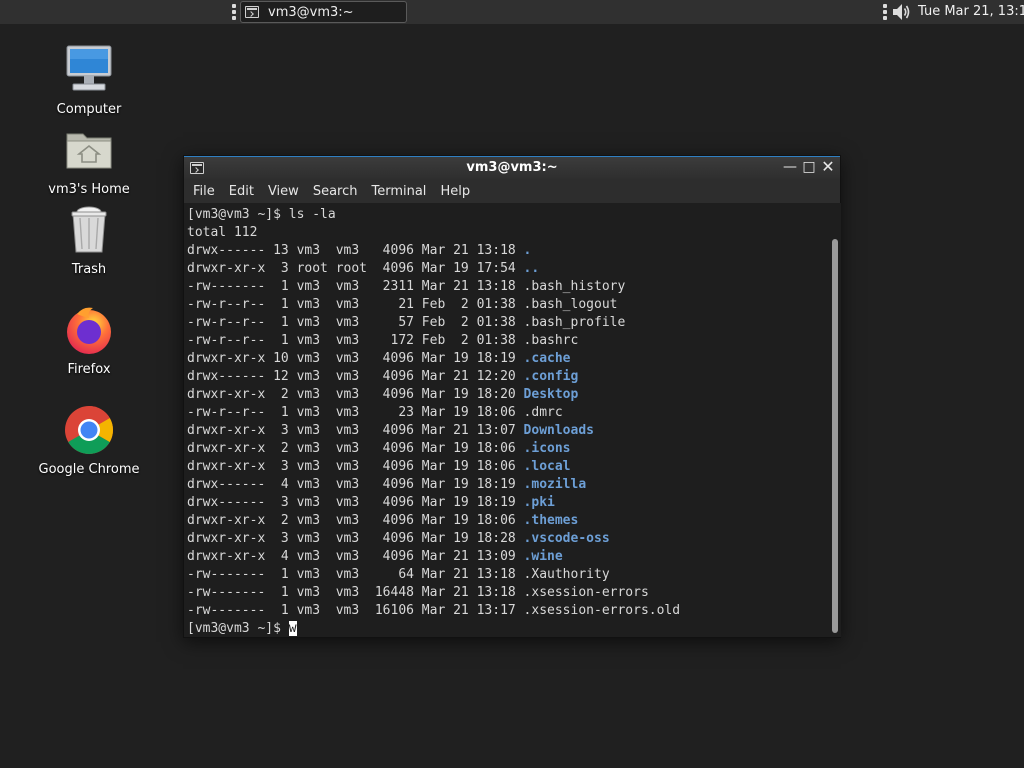  I want to click on listing-meta: drwx------ 4 vm3 vm3 4096 Mar 19 18:19, so click(355, 484).